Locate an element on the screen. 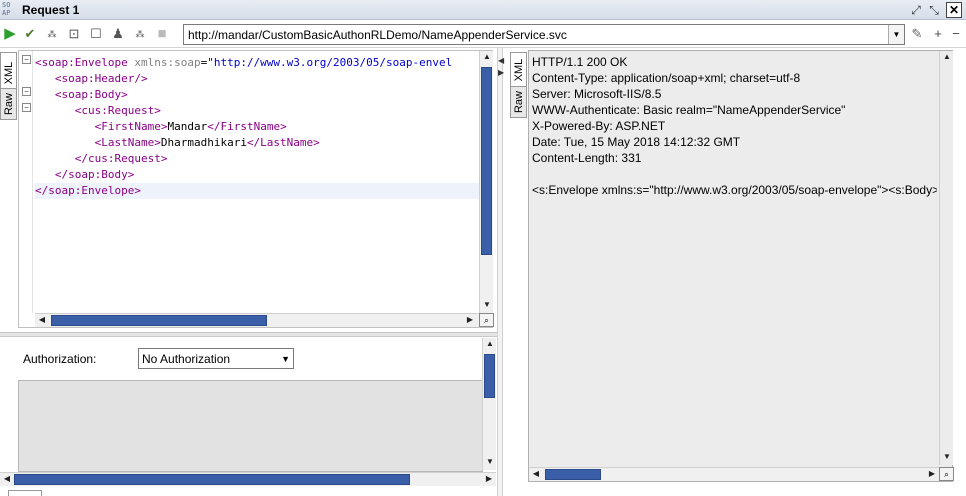  xml-line: <soap:Body> is located at coordinates (81, 95).